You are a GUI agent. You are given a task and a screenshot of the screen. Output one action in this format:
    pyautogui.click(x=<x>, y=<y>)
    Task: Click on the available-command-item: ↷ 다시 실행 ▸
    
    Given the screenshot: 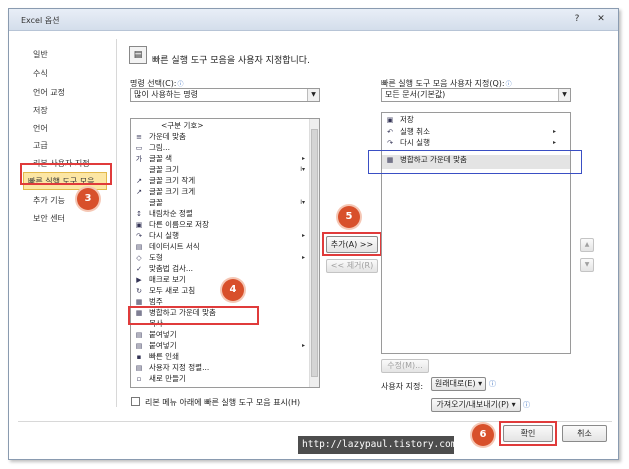 What is the action you would take?
    pyautogui.click(x=225, y=236)
    